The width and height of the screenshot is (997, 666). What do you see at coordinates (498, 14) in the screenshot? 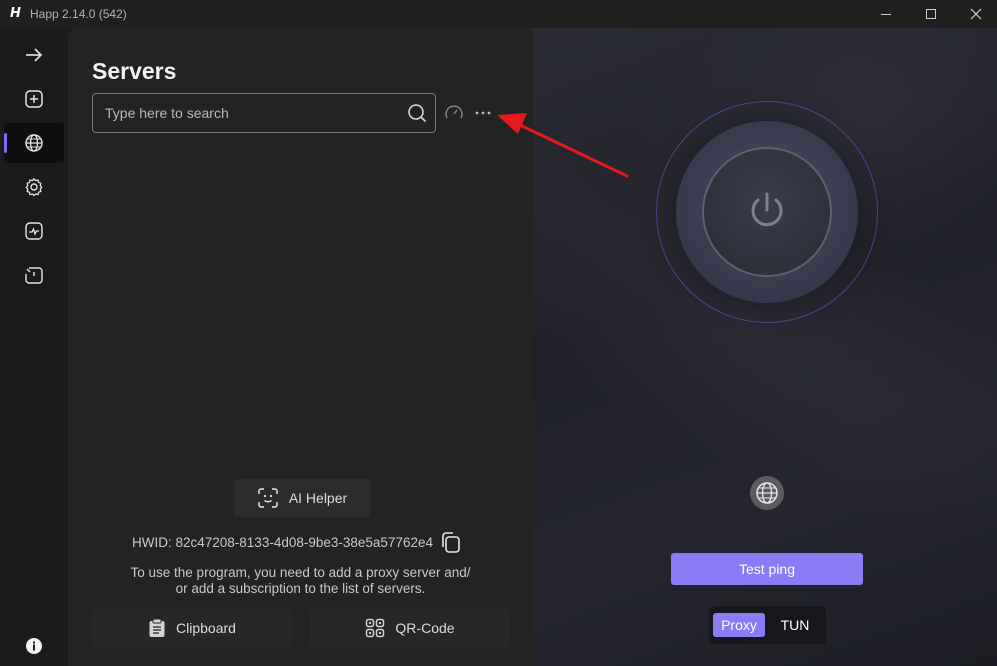
I see `title-bar: H Happ 2.14.0 (542)` at bounding box center [498, 14].